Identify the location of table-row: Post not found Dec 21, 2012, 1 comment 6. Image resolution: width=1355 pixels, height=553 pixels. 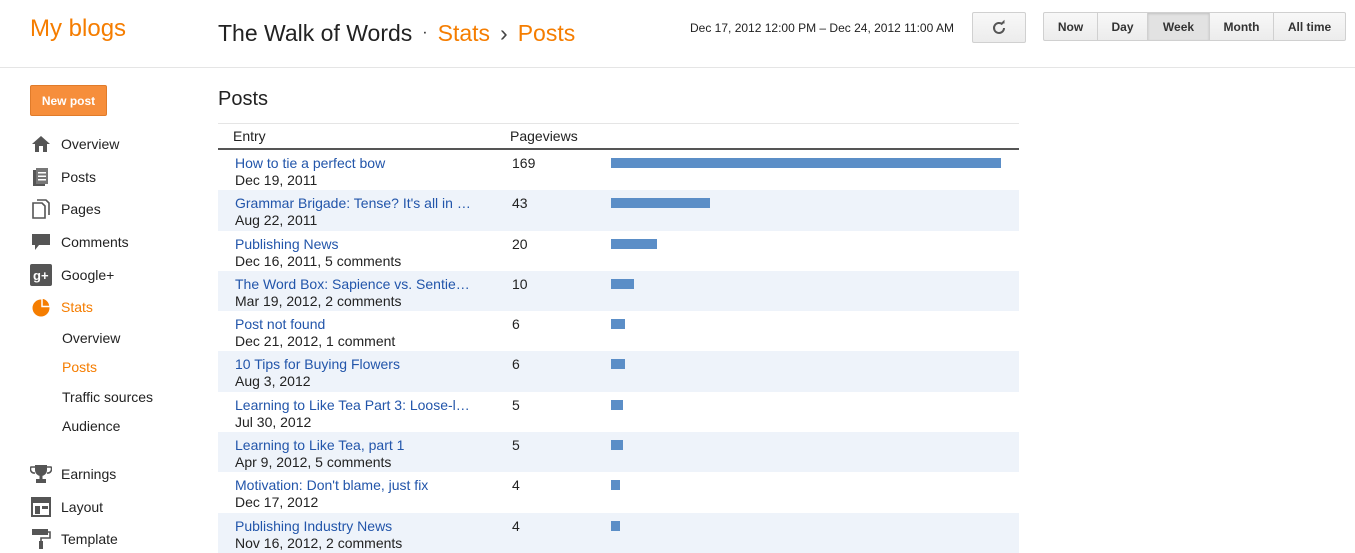
(618, 331).